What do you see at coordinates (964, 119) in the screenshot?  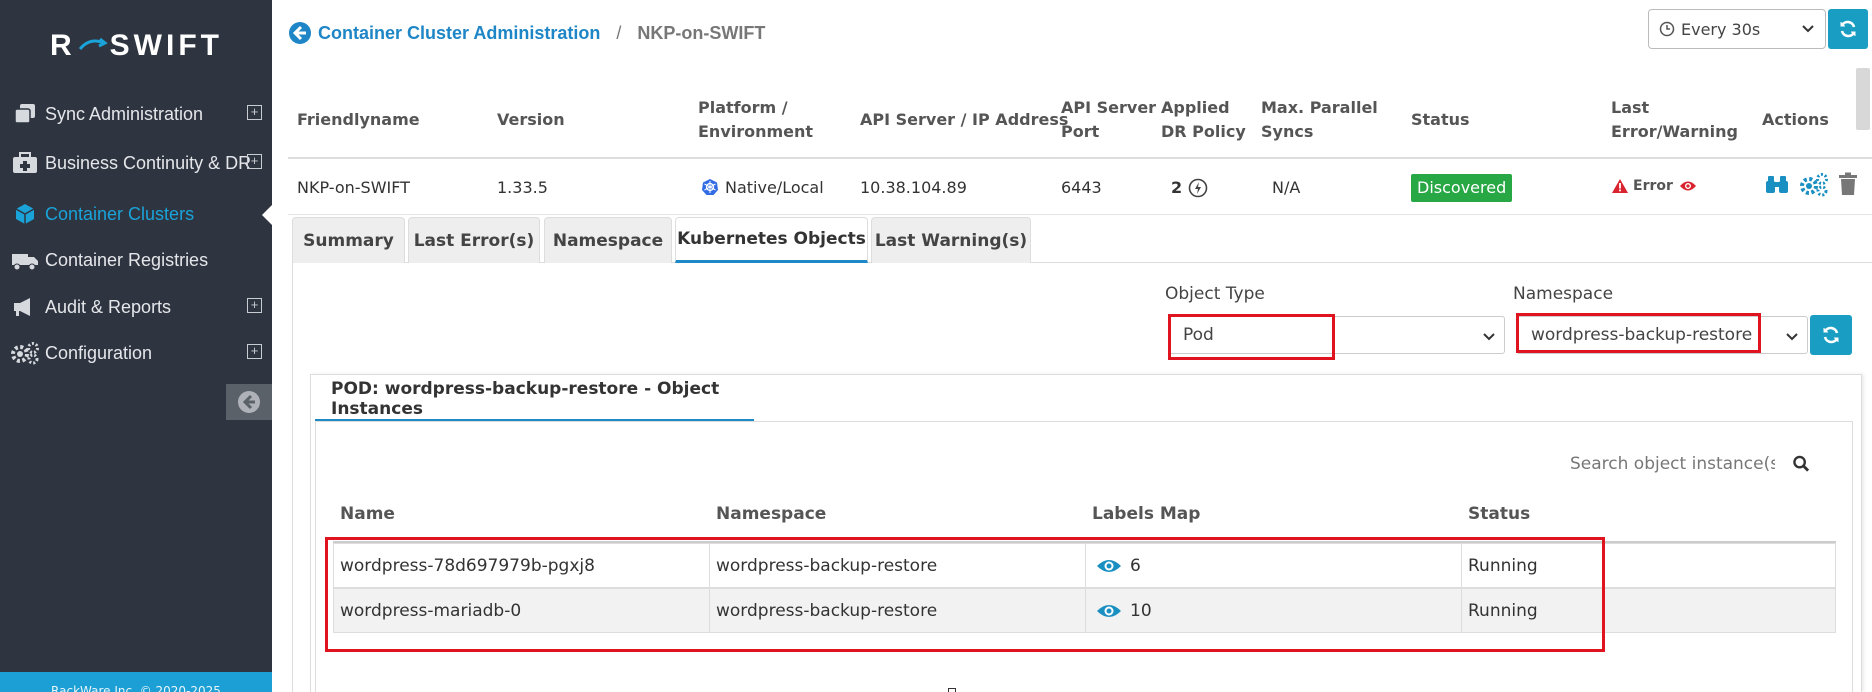 I see `column-header-api-server: API Server / IP Address` at bounding box center [964, 119].